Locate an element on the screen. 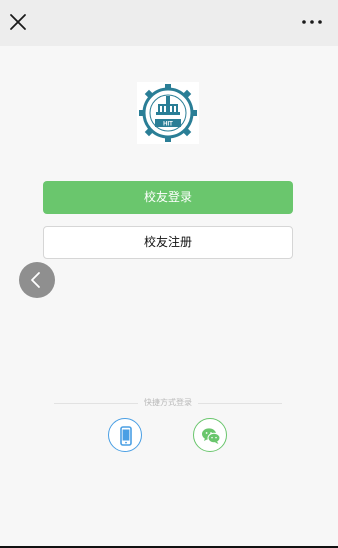  close-icon is located at coordinates (18, 22).